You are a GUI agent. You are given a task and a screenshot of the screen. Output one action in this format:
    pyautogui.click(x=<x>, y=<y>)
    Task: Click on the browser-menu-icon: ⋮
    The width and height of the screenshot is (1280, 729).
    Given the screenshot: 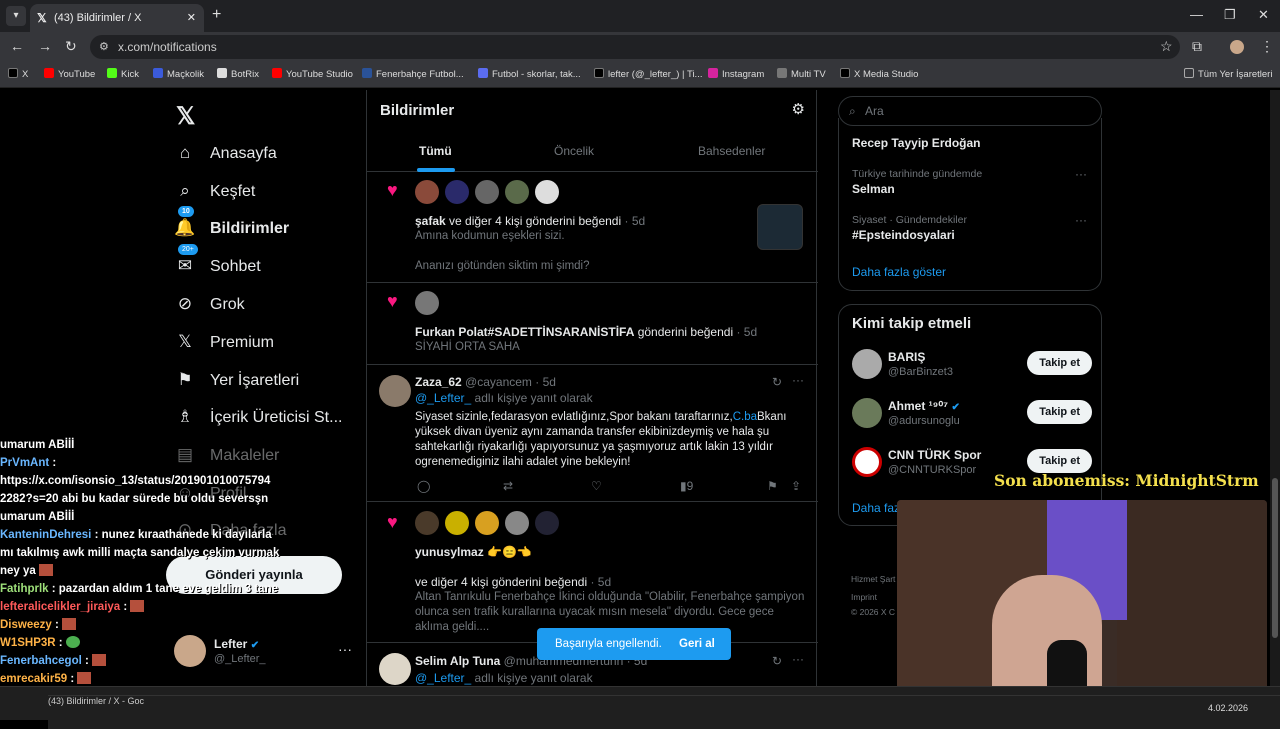 What is the action you would take?
    pyautogui.click(x=1267, y=46)
    